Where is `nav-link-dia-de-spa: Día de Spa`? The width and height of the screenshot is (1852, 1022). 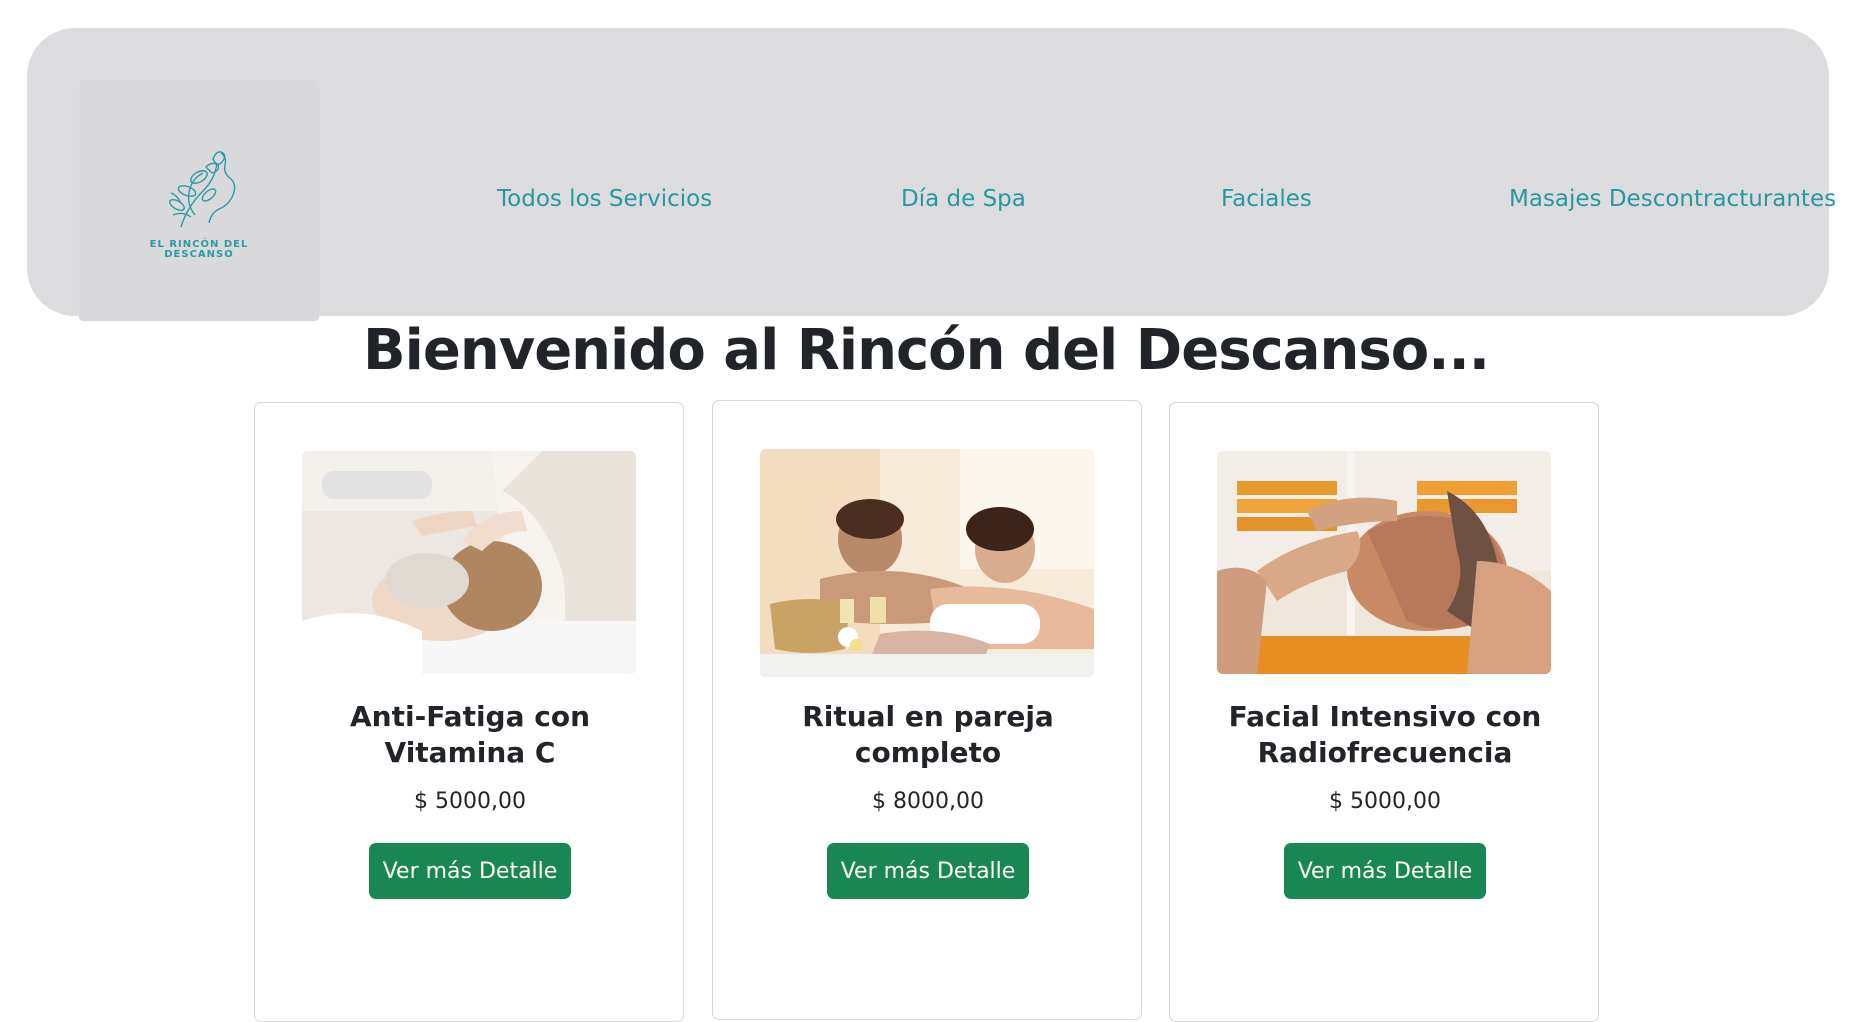 nav-link-dia-de-spa: Día de Spa is located at coordinates (963, 199).